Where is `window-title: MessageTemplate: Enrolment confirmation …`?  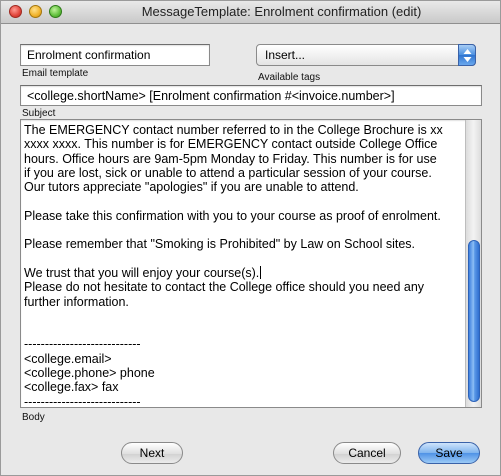 window-title: MessageTemplate: Enrolment confirmation … is located at coordinates (281, 11).